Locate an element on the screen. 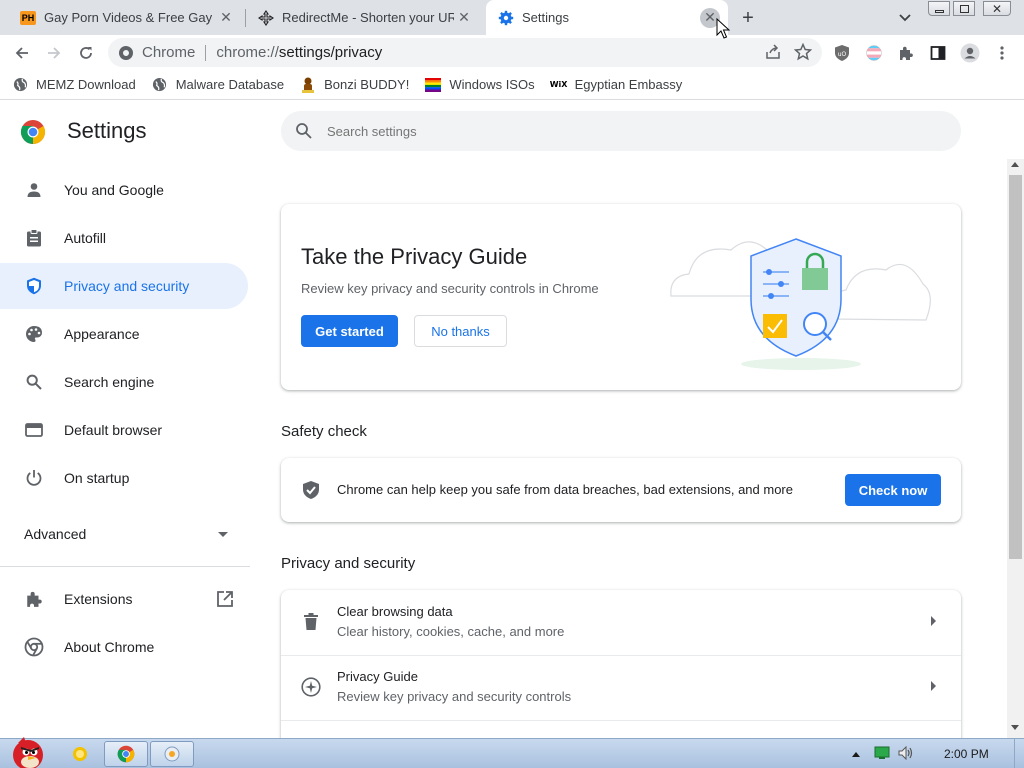 The image size is (1024, 768). windows-taskbar: 2:00 PM is located at coordinates (512, 752).